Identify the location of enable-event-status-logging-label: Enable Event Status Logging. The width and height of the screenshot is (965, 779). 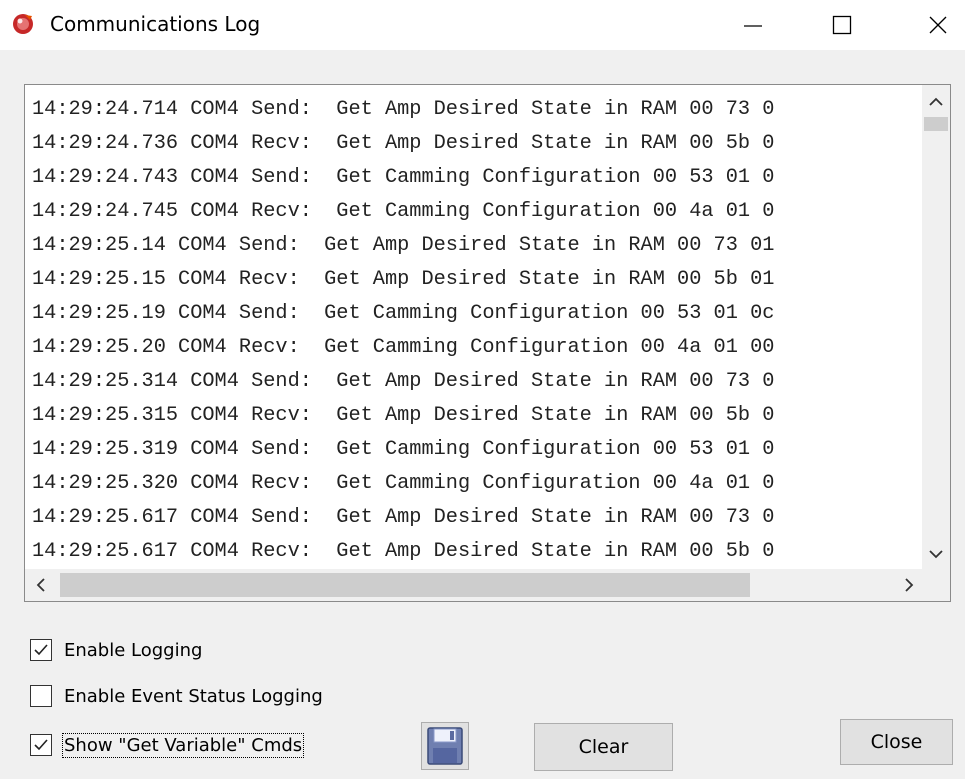
(193, 696).